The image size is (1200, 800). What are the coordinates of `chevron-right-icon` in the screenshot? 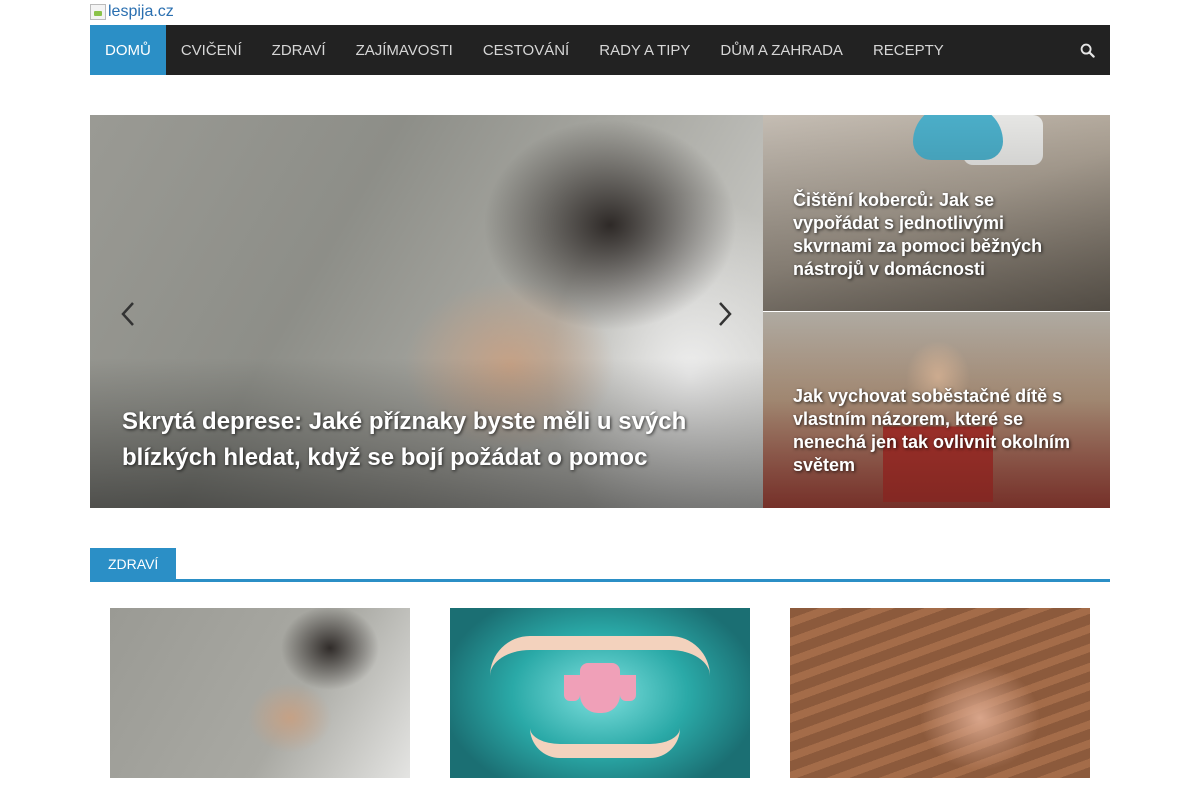 It's located at (725, 314).